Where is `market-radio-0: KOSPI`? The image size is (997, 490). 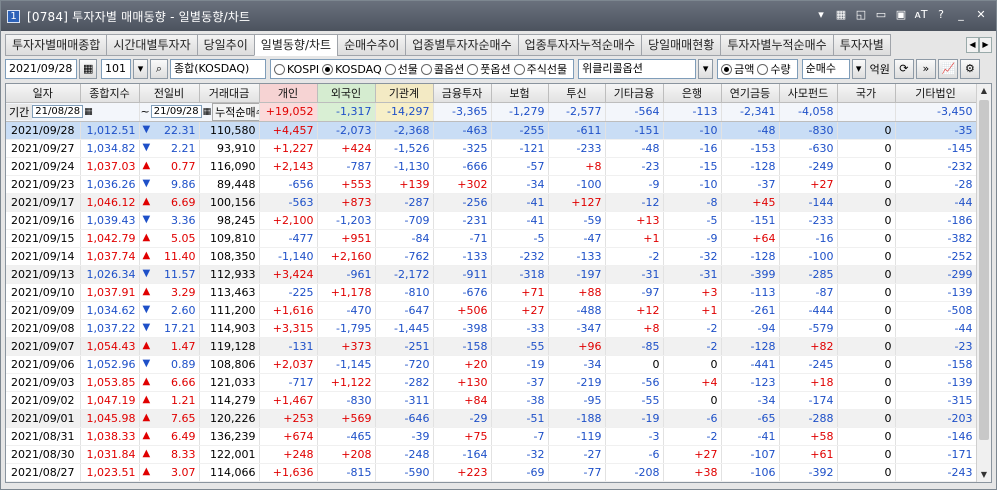
market-radio-0: KOSPI is located at coordinates (296, 69).